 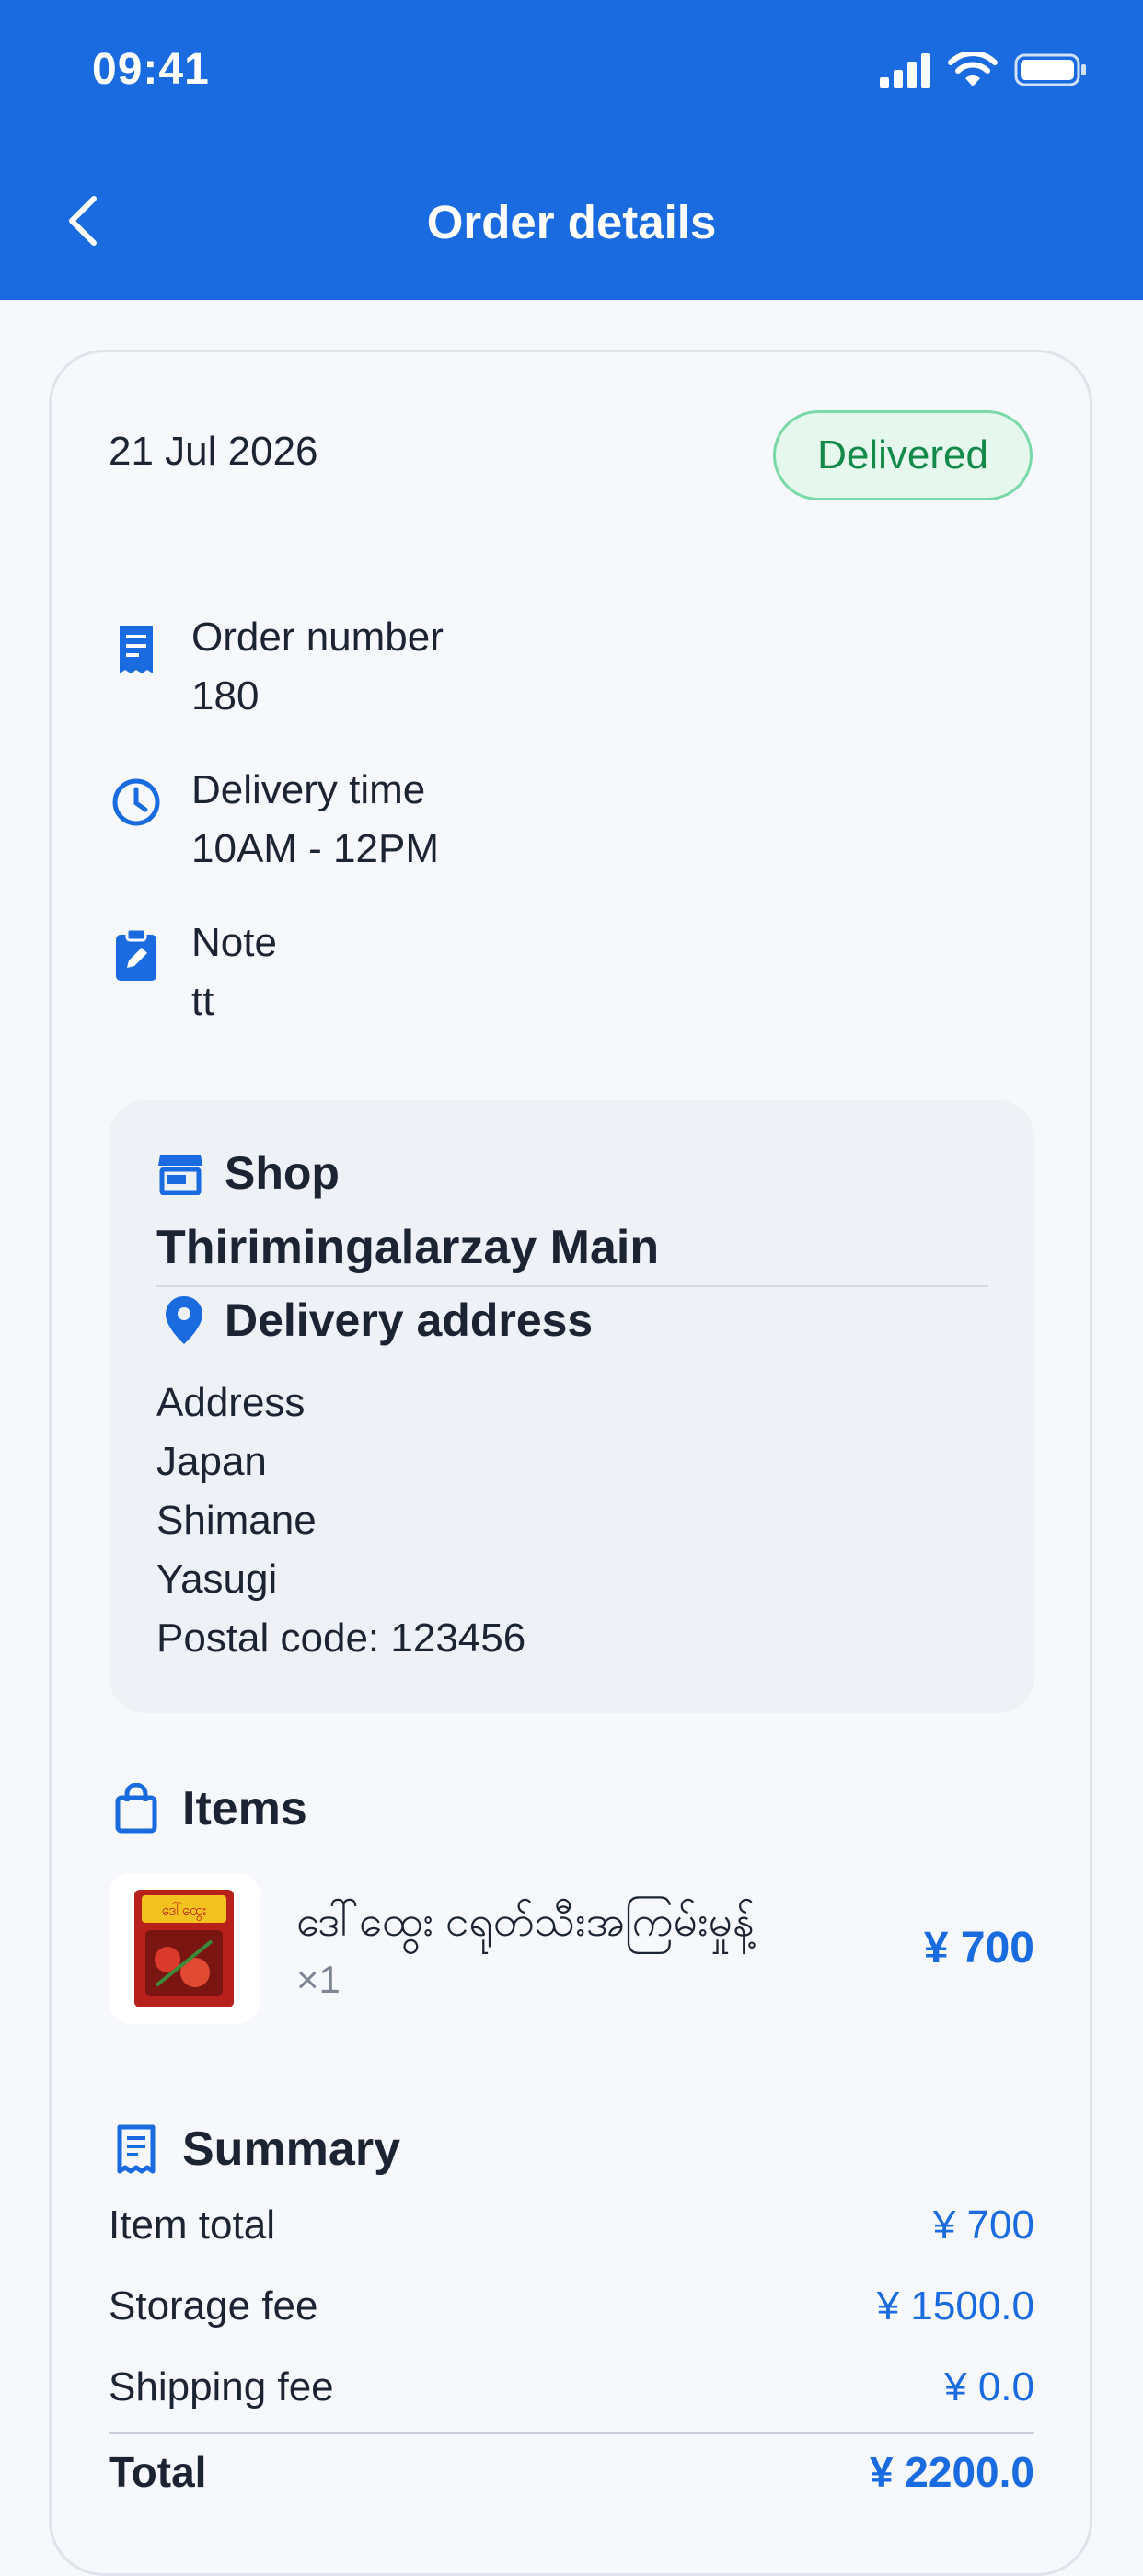 What do you see at coordinates (315, 848) in the screenshot?
I see `delivery-time-value: 10AM - 12PM` at bounding box center [315, 848].